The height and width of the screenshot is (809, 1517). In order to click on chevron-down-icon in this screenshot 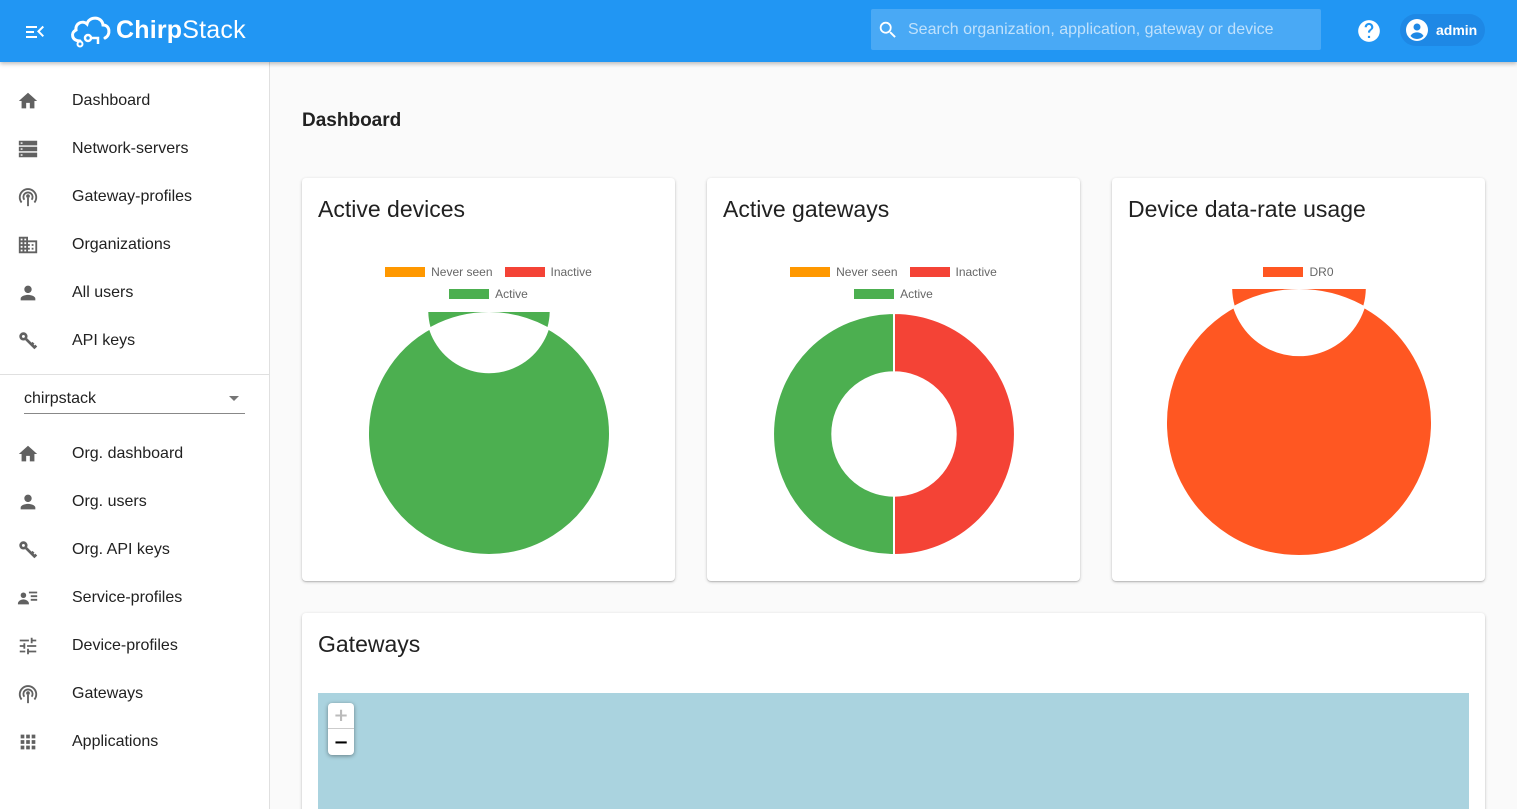, I will do `click(234, 398)`.